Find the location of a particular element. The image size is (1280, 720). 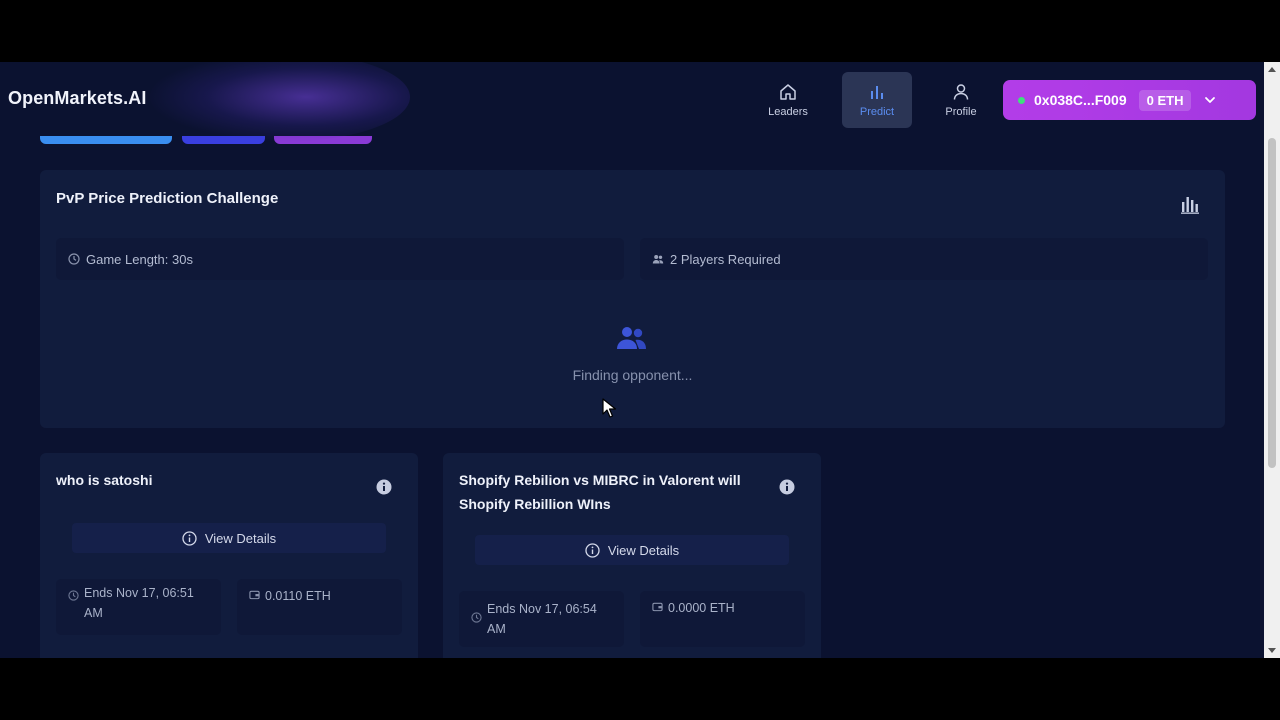

nav-leaders-label: Leaders is located at coordinates (788, 111).